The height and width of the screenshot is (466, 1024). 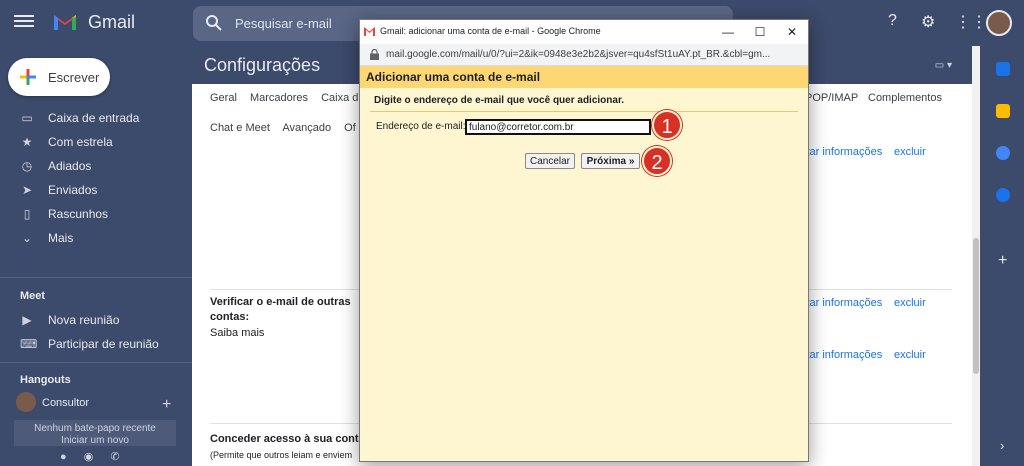 What do you see at coordinates (550, 161) in the screenshot?
I see `cancel-button: Cancelar` at bounding box center [550, 161].